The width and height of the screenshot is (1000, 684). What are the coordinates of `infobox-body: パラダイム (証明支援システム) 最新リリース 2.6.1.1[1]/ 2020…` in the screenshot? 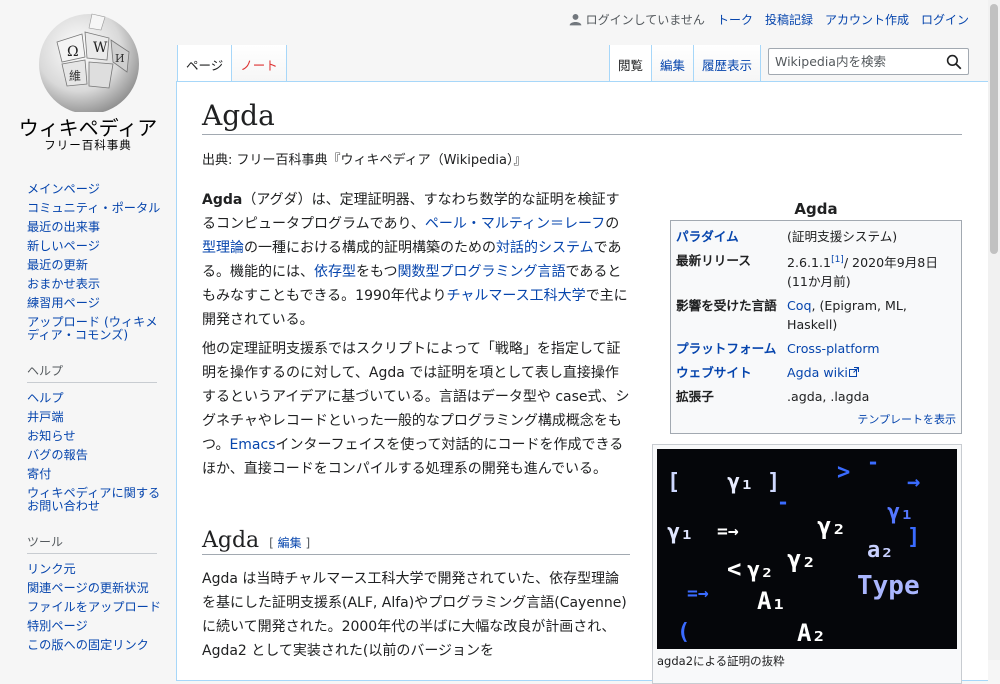 It's located at (816, 327).